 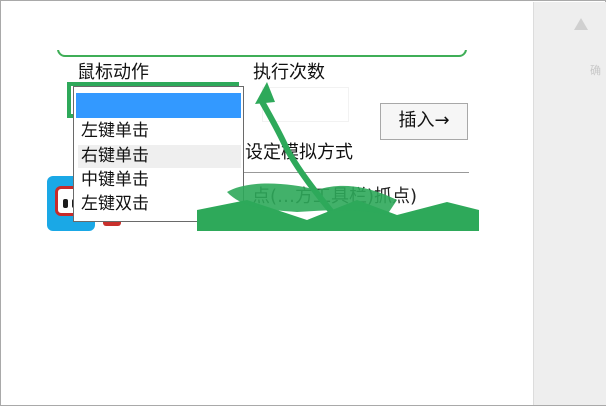 I want to click on mouse-action-label: 鼠标动作, so click(x=113, y=72).